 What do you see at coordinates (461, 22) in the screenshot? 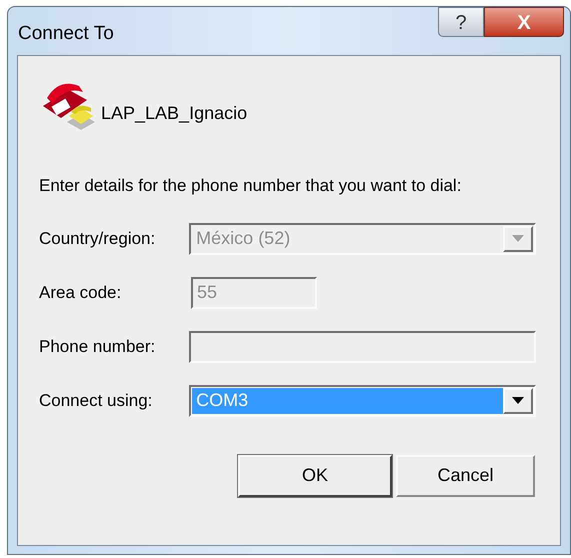
I see `help-button: ?` at bounding box center [461, 22].